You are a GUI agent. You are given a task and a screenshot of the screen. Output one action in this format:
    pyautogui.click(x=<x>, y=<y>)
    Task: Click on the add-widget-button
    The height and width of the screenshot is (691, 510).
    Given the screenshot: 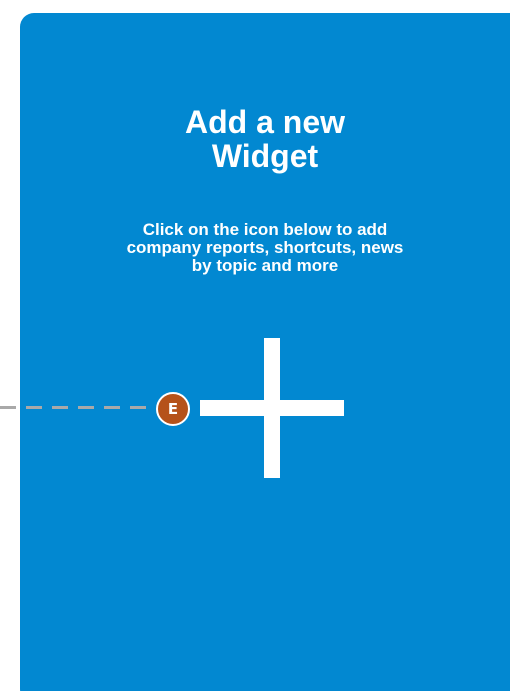 What is the action you would take?
    pyautogui.click(x=272, y=408)
    